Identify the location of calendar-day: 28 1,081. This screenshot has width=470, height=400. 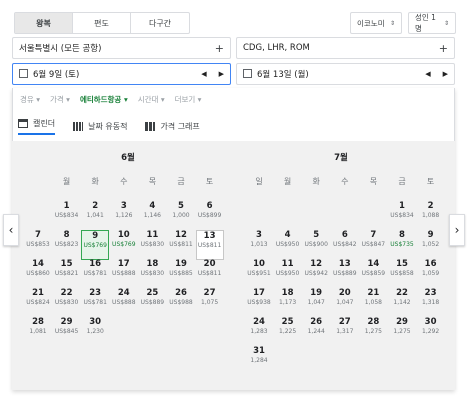
(38, 332).